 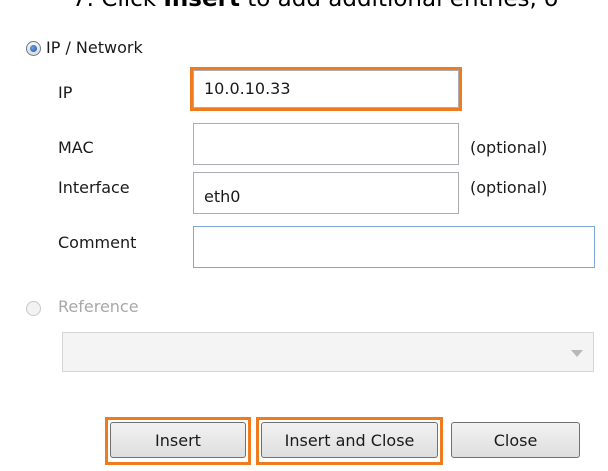 What do you see at coordinates (577, 353) in the screenshot?
I see `chevron-down-icon` at bounding box center [577, 353].